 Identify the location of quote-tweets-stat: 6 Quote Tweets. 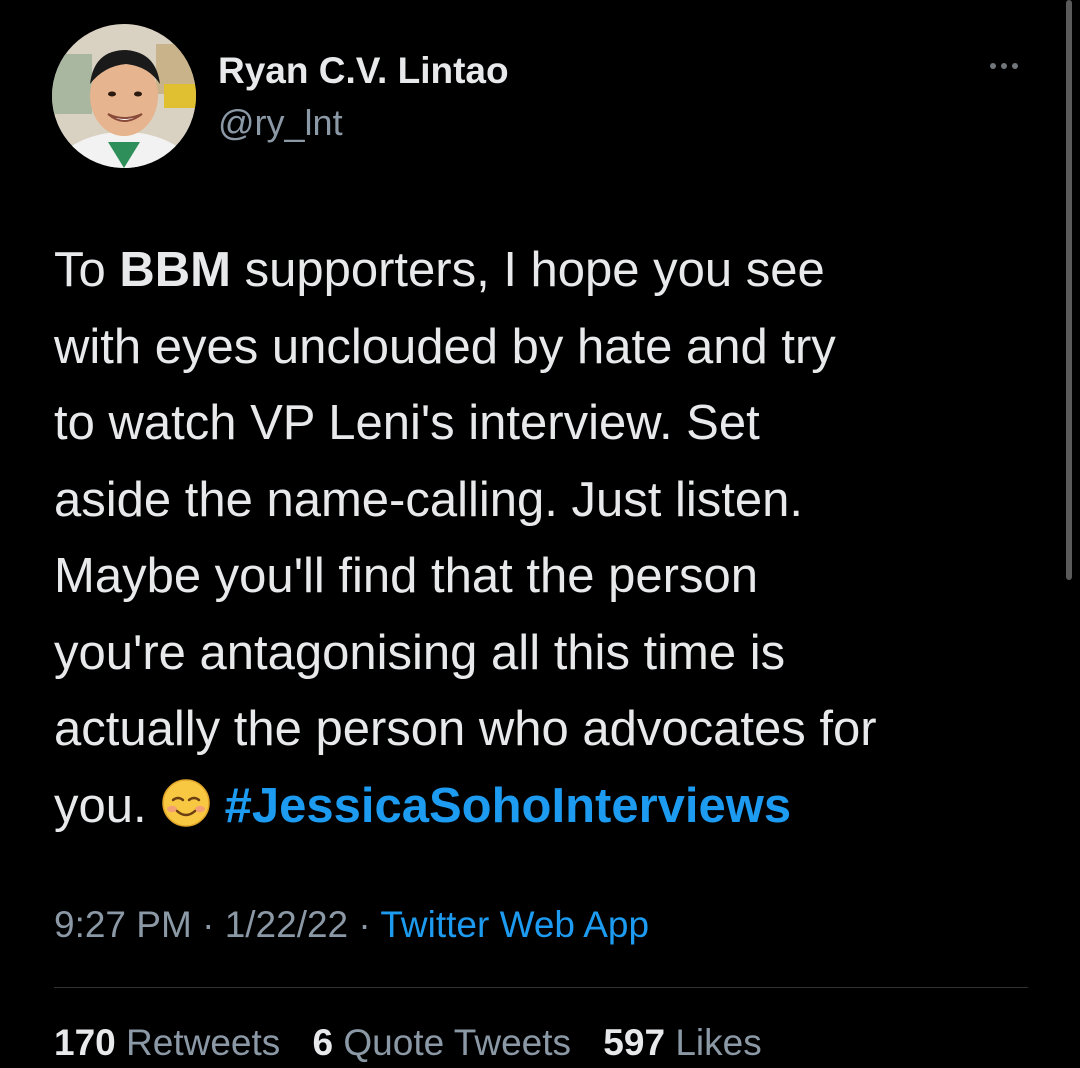
(442, 1042).